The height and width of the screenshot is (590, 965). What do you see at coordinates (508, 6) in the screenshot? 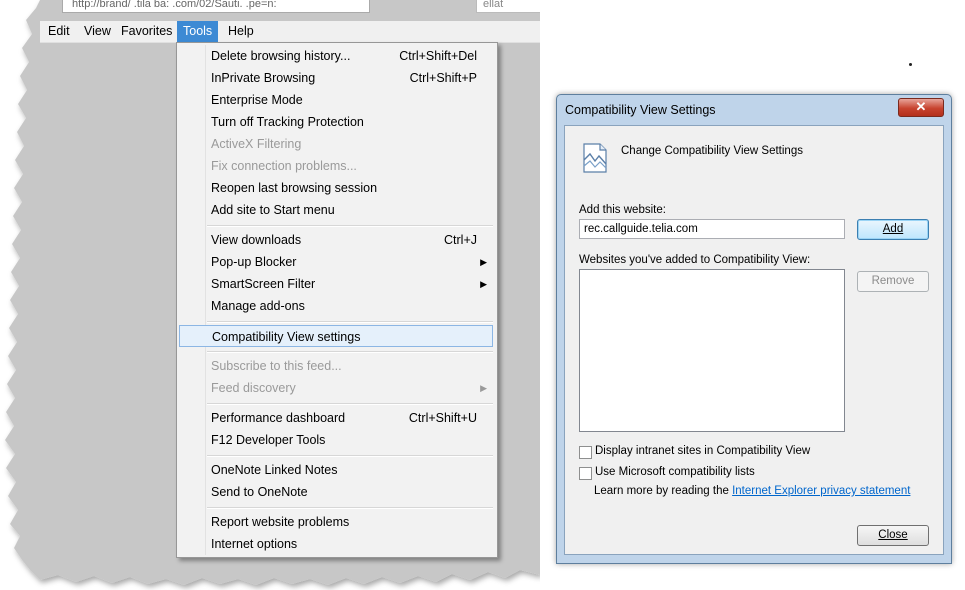
I see `tab-fragment: ellat` at bounding box center [508, 6].